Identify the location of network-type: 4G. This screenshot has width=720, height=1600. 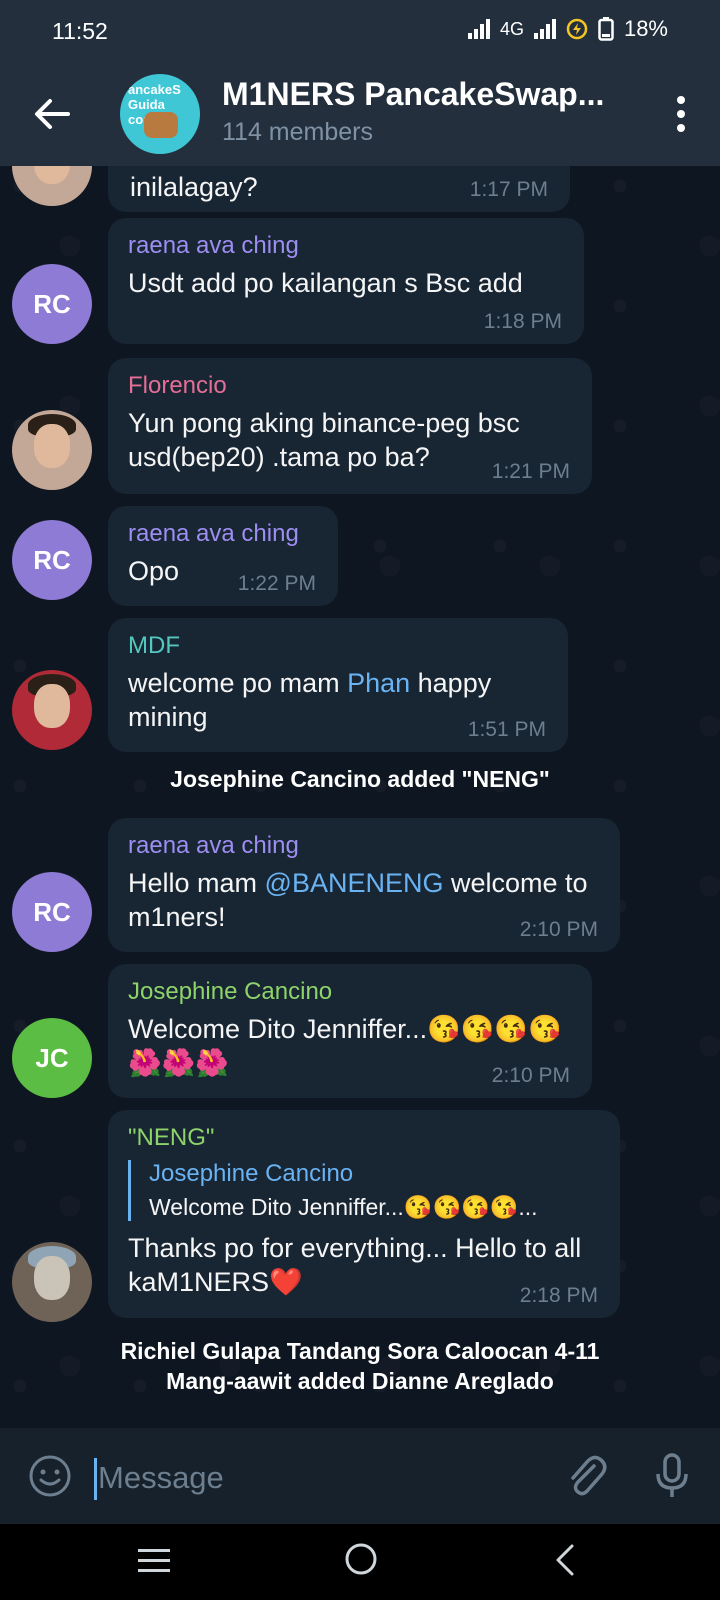
(511, 28).